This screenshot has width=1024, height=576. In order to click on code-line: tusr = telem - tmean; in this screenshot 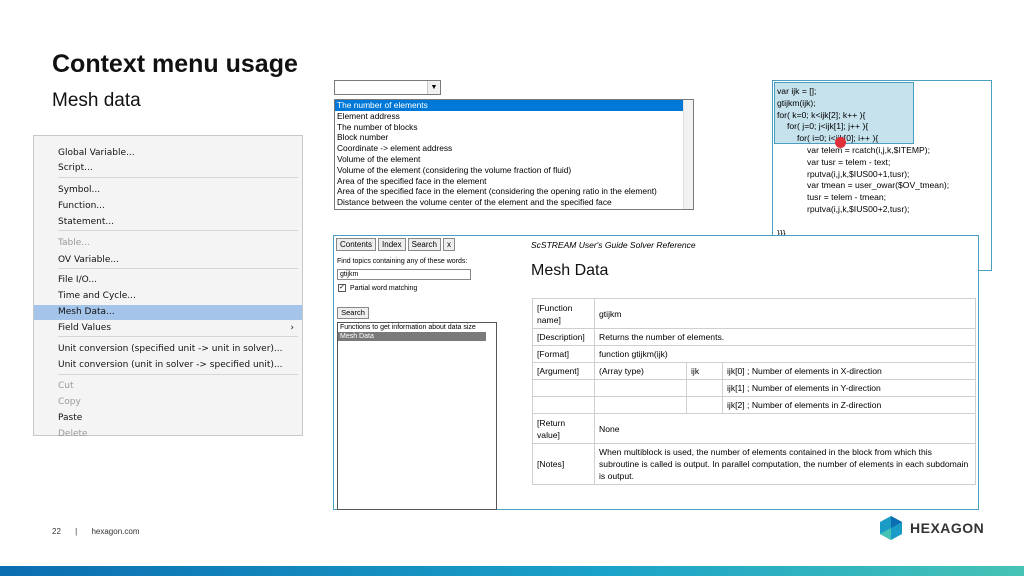, I will do `click(847, 197)`.